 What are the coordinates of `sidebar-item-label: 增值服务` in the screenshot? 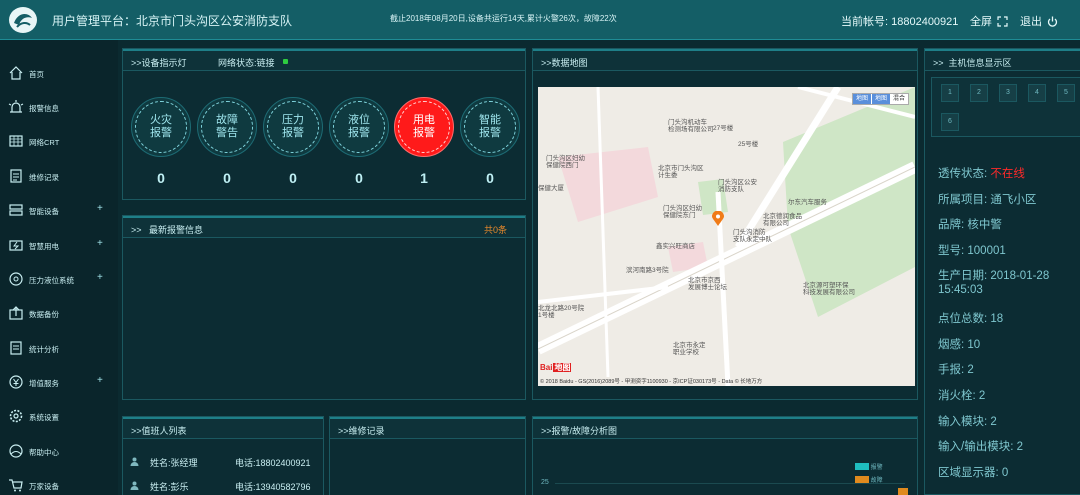 It's located at (44, 383).